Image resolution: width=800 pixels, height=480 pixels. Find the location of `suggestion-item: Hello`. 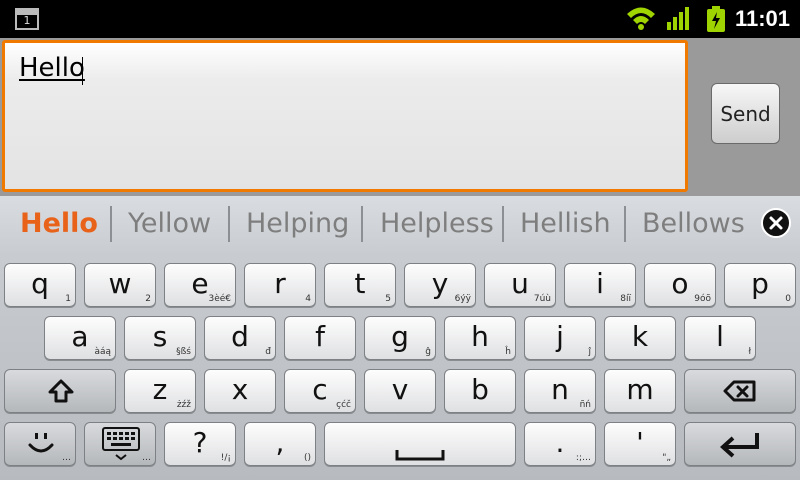

suggestion-item: Hello is located at coordinates (59, 223).